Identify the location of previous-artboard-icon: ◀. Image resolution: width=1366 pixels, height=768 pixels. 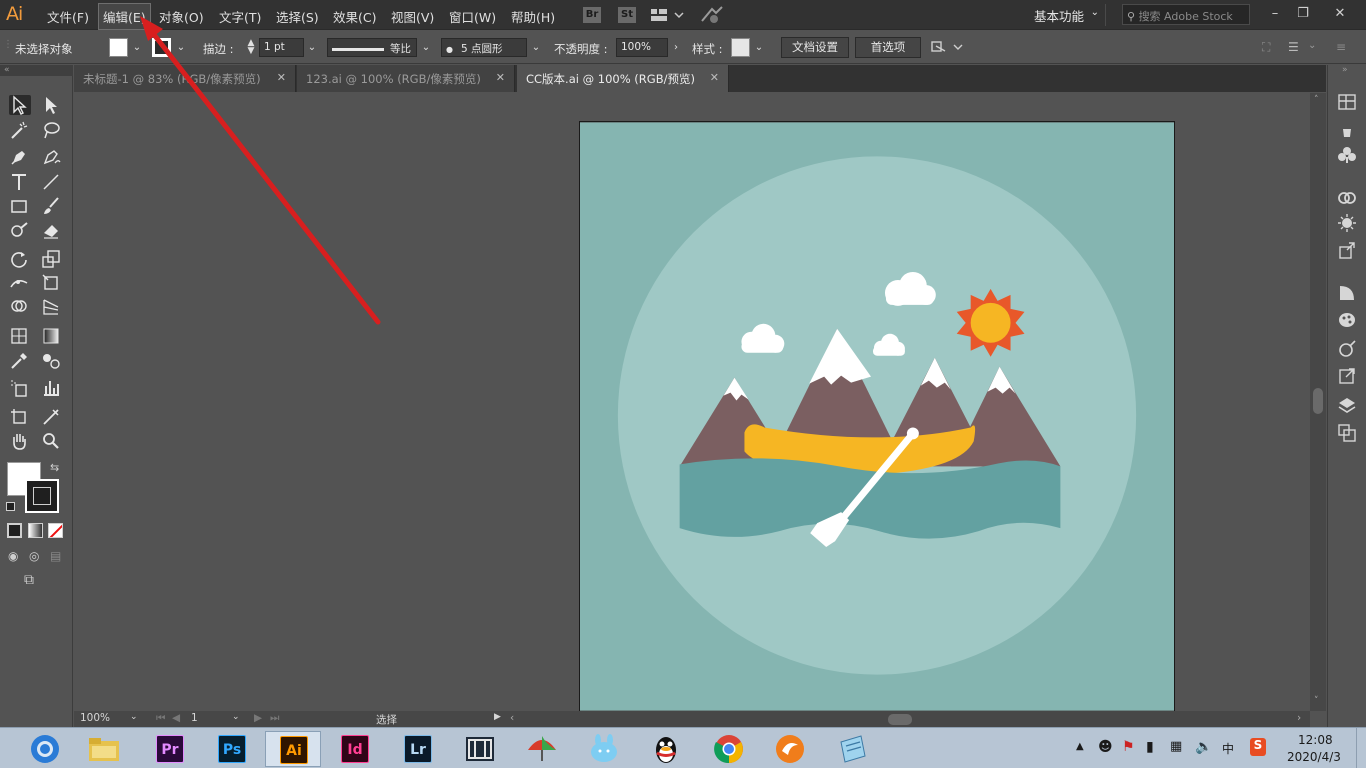
(176, 718).